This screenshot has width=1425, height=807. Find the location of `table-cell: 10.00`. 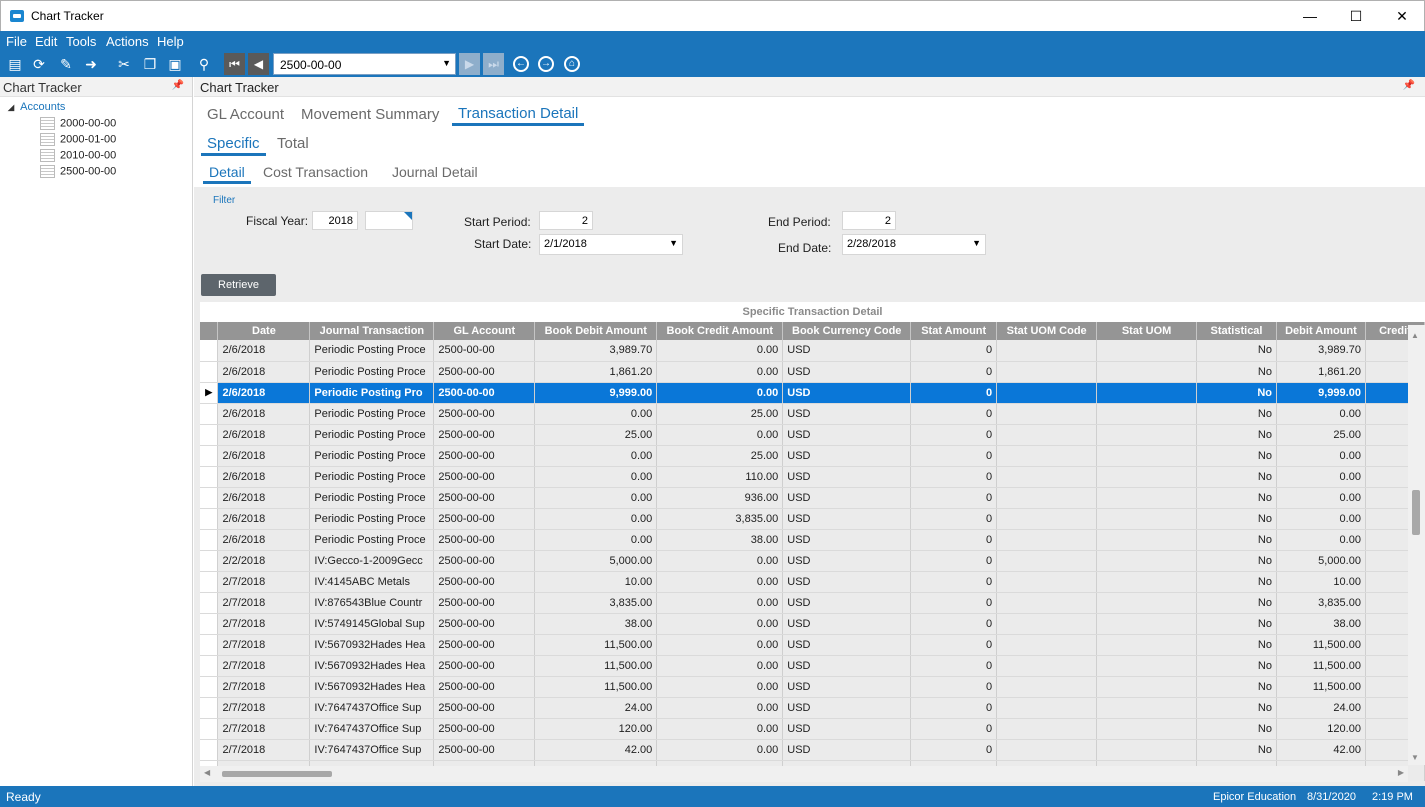

table-cell: 10.00 is located at coordinates (596, 582).